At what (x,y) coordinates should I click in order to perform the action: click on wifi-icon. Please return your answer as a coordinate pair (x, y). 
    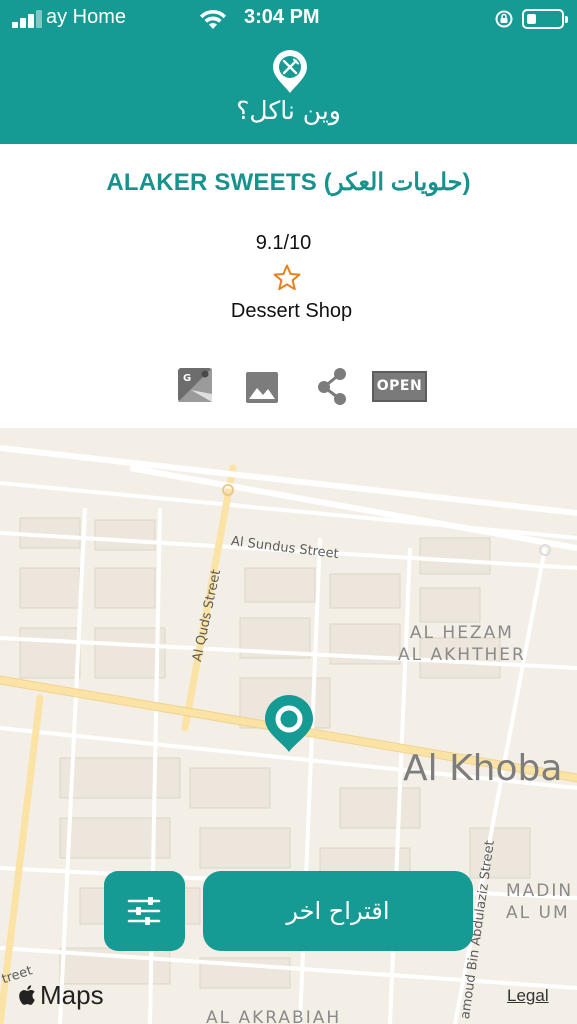
    Looking at the image, I should click on (213, 19).